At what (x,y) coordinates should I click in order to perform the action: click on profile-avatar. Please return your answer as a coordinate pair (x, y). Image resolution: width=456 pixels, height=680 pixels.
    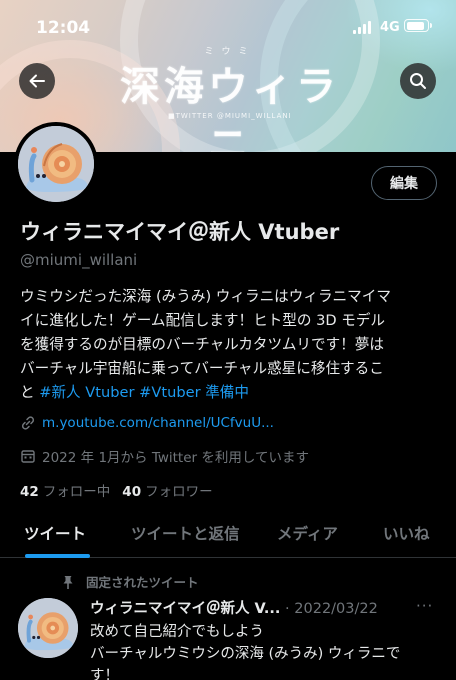
    Looking at the image, I should click on (56, 164).